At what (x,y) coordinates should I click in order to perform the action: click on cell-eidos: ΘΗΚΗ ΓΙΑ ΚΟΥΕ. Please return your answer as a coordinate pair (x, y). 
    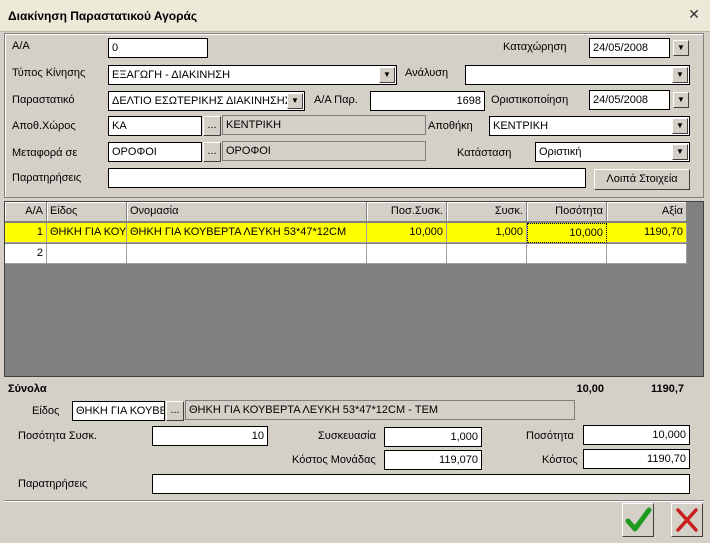
    Looking at the image, I should click on (87, 233).